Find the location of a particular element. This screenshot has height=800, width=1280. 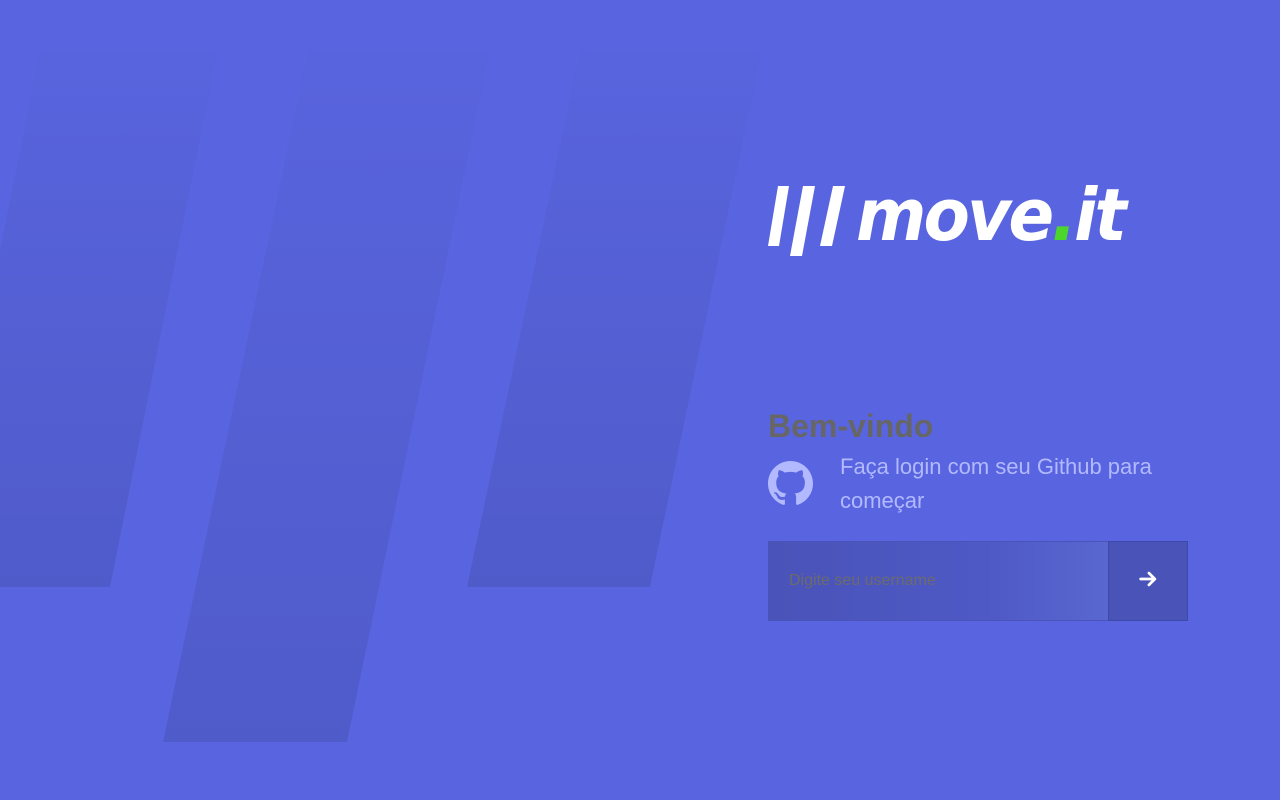

github-login-message: Faça login com seu Github para começar is located at coordinates (996, 483).